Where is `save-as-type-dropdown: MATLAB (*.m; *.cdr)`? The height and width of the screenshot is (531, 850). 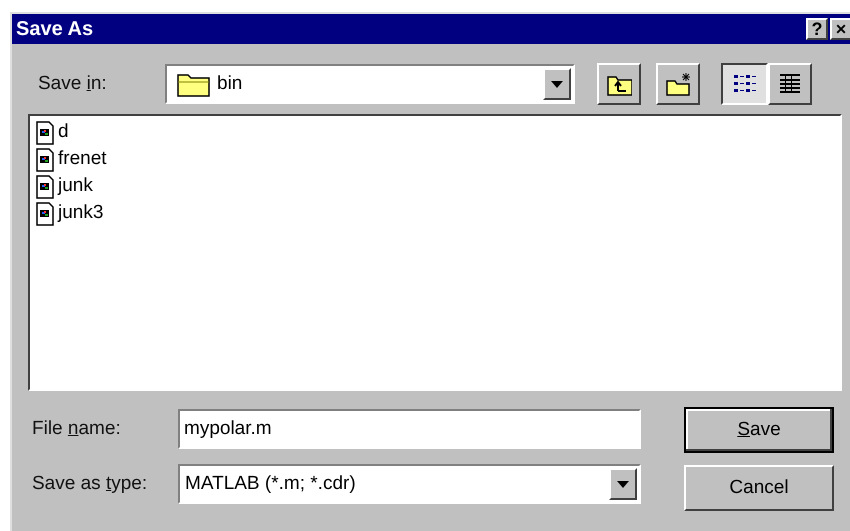 save-as-type-dropdown: MATLAB (*.m; *.cdr) is located at coordinates (409, 484).